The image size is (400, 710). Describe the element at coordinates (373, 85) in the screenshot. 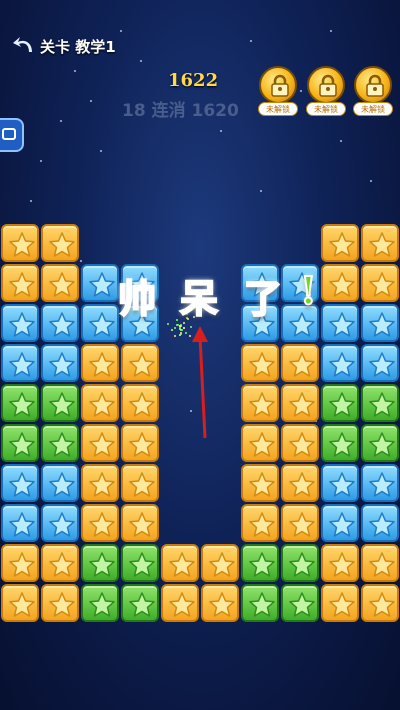

I see `padlock-icon` at that location.